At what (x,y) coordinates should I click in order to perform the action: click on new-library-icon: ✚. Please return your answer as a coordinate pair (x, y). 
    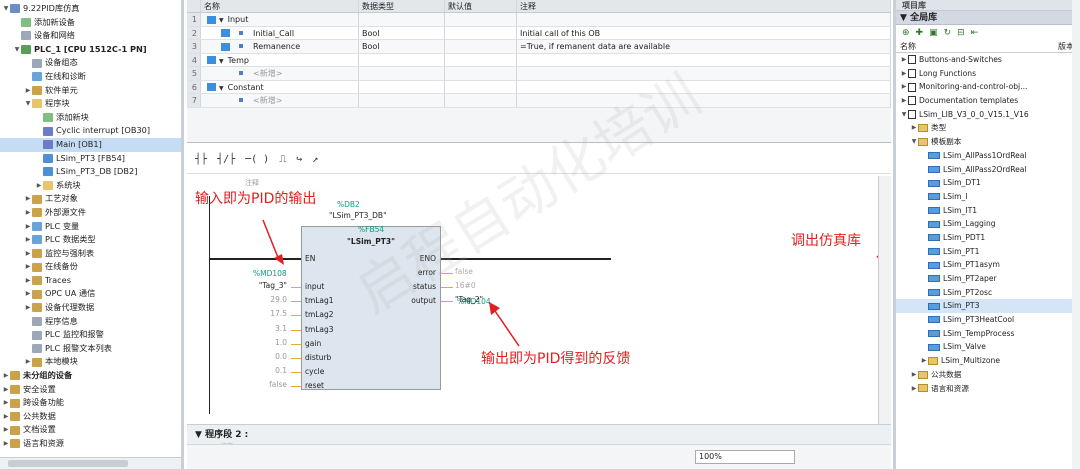
    Looking at the image, I should click on (920, 33).